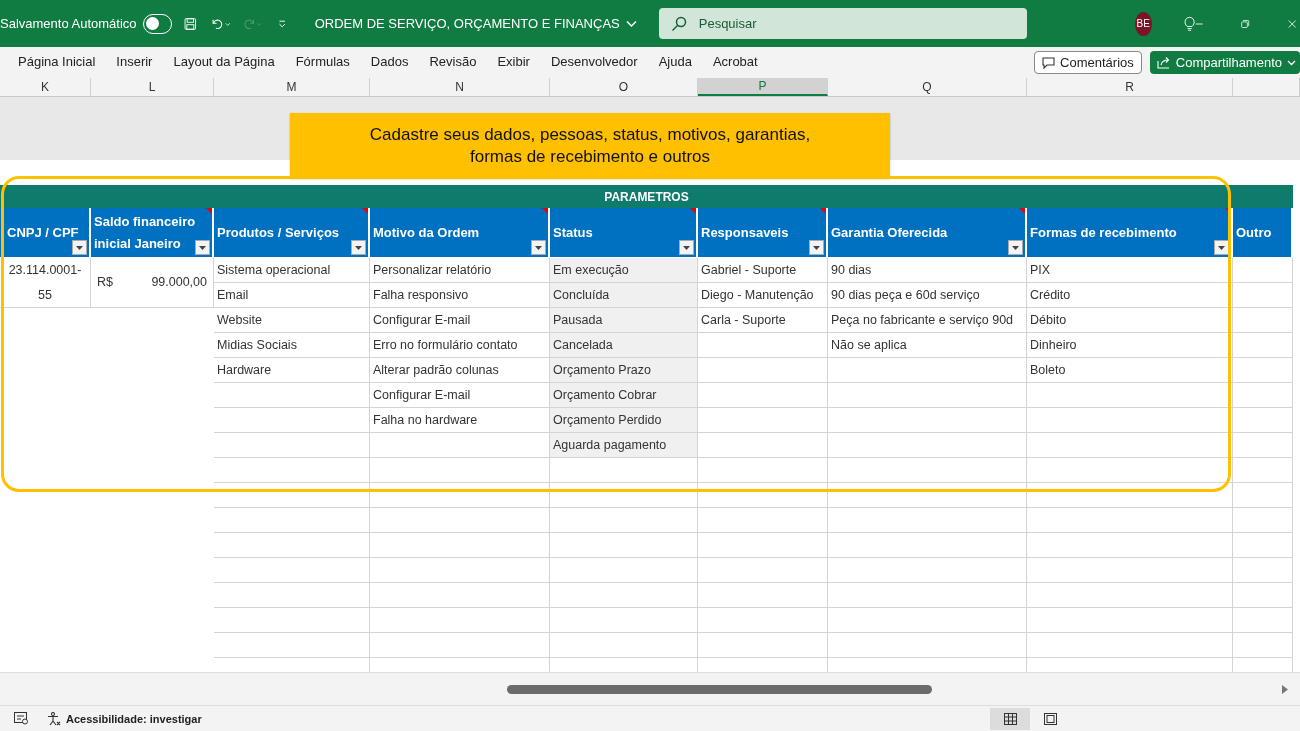 Image resolution: width=1300 pixels, height=731 pixels. Describe the element at coordinates (124, 718) in the screenshot. I see `accessibility-status: Acessibilidade: investigar` at that location.